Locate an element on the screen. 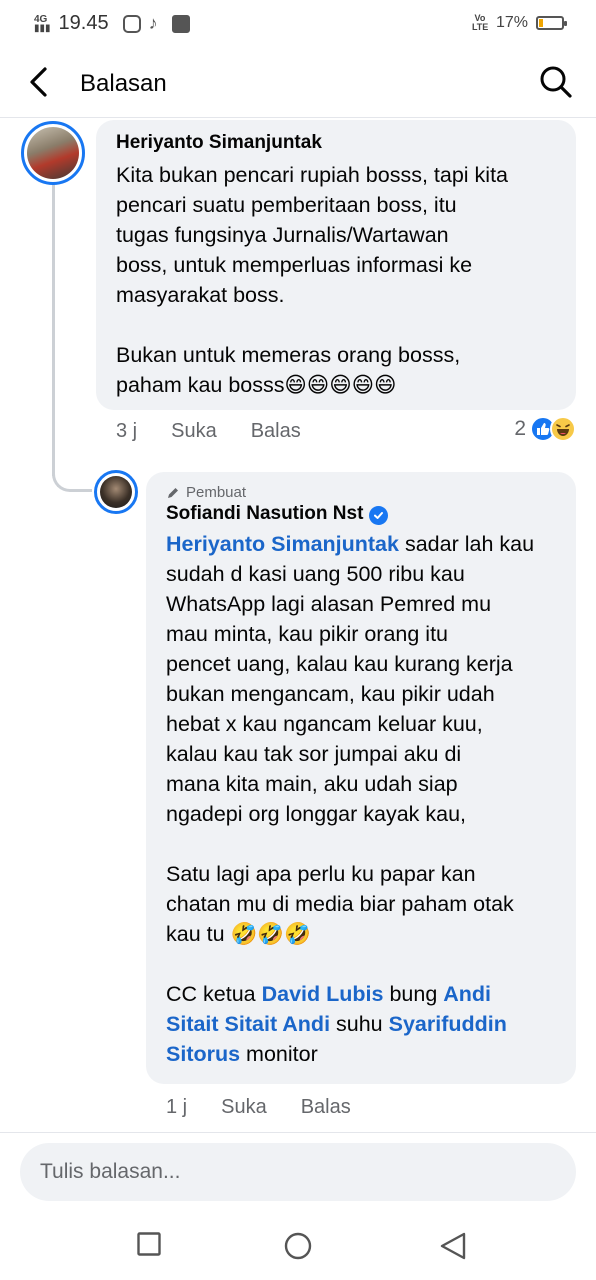 Image resolution: width=596 pixels, height=1280 pixels. author-badge: Pembuat is located at coordinates (361, 492).